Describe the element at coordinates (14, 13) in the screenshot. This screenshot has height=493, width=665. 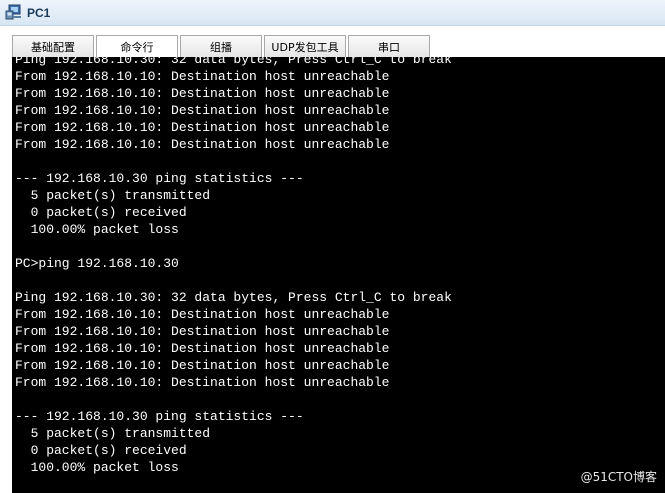
I see `computer-icon` at that location.